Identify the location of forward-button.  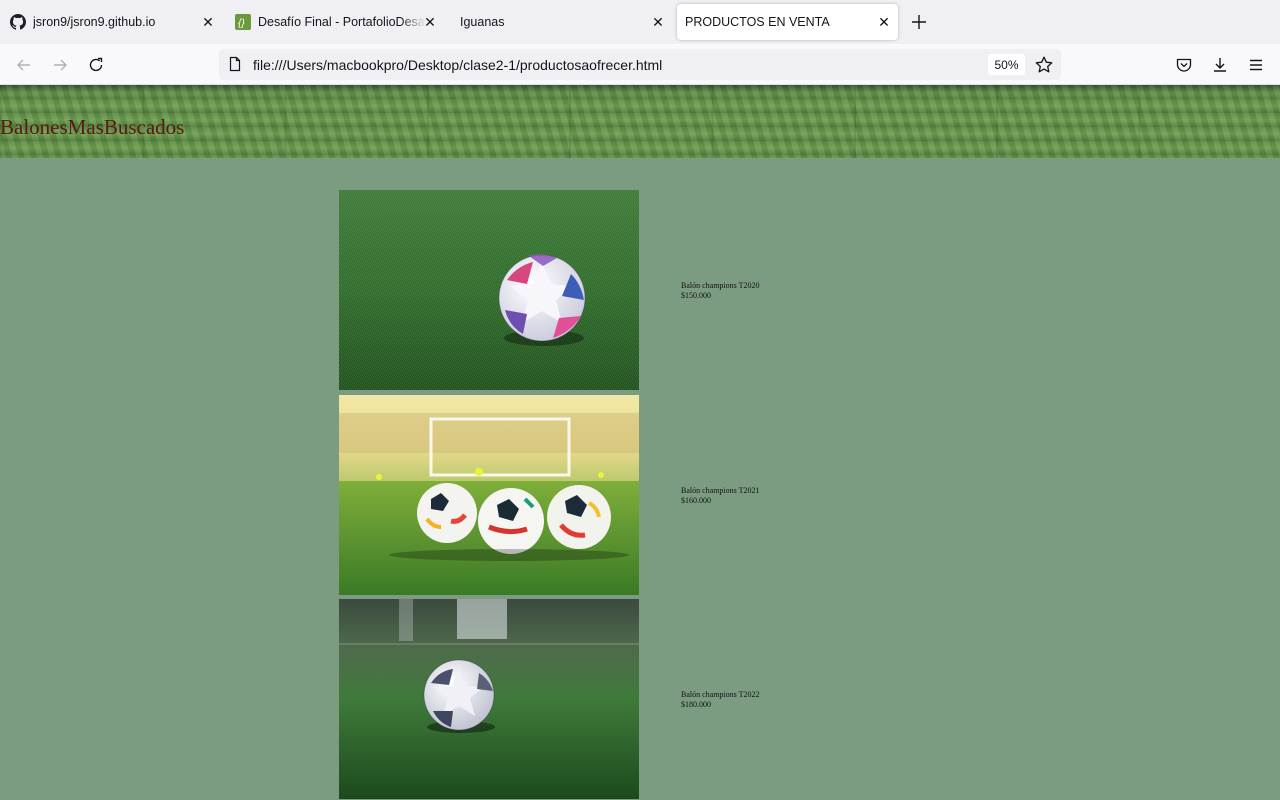
(60, 65).